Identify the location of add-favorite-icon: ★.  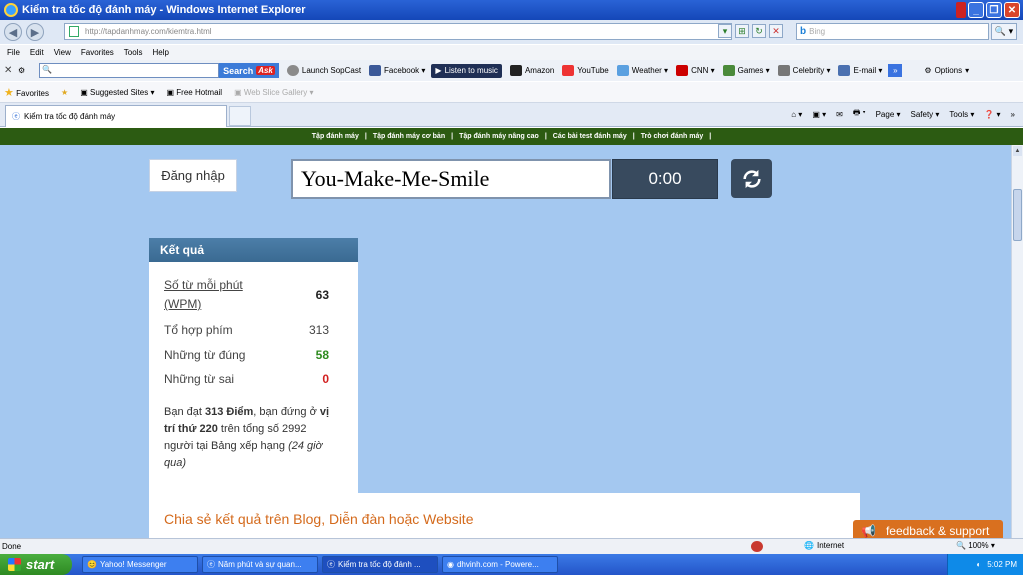
(64, 92).